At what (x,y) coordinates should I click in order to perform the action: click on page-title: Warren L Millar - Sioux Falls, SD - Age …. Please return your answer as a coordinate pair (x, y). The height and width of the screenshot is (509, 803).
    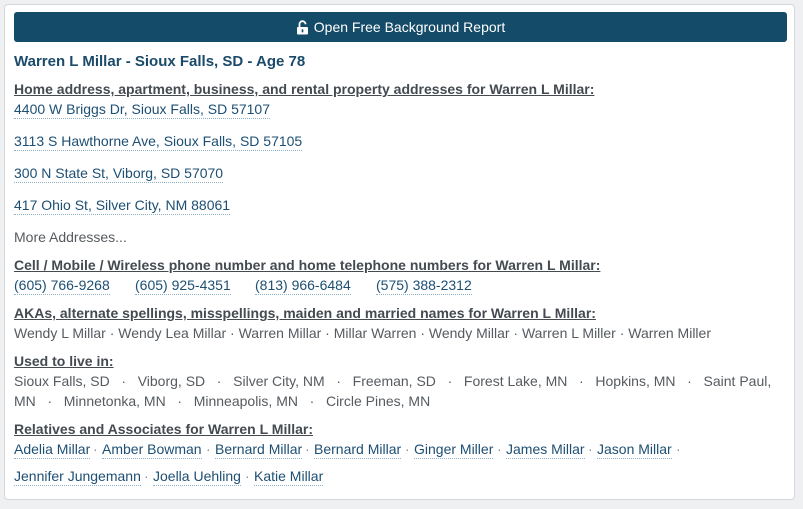
    Looking at the image, I should click on (160, 61).